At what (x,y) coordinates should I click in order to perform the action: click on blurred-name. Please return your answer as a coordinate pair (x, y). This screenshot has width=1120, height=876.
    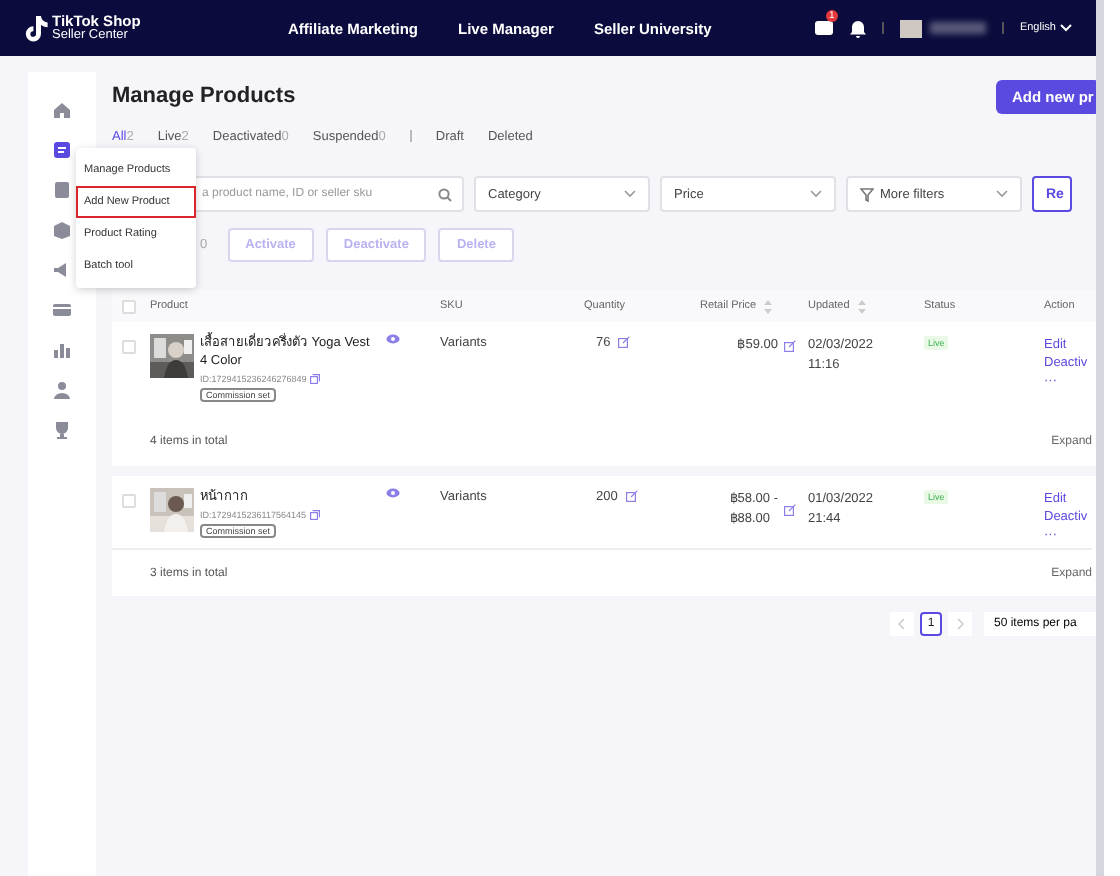
    Looking at the image, I should click on (957, 28).